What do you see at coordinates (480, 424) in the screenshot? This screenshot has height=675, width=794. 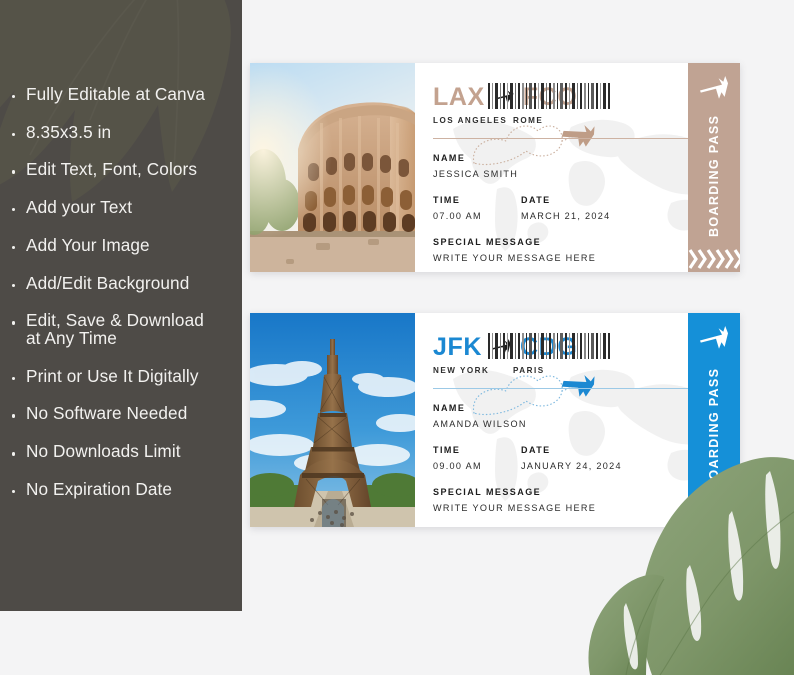 I see `name-value: AMANDA WILSON` at bounding box center [480, 424].